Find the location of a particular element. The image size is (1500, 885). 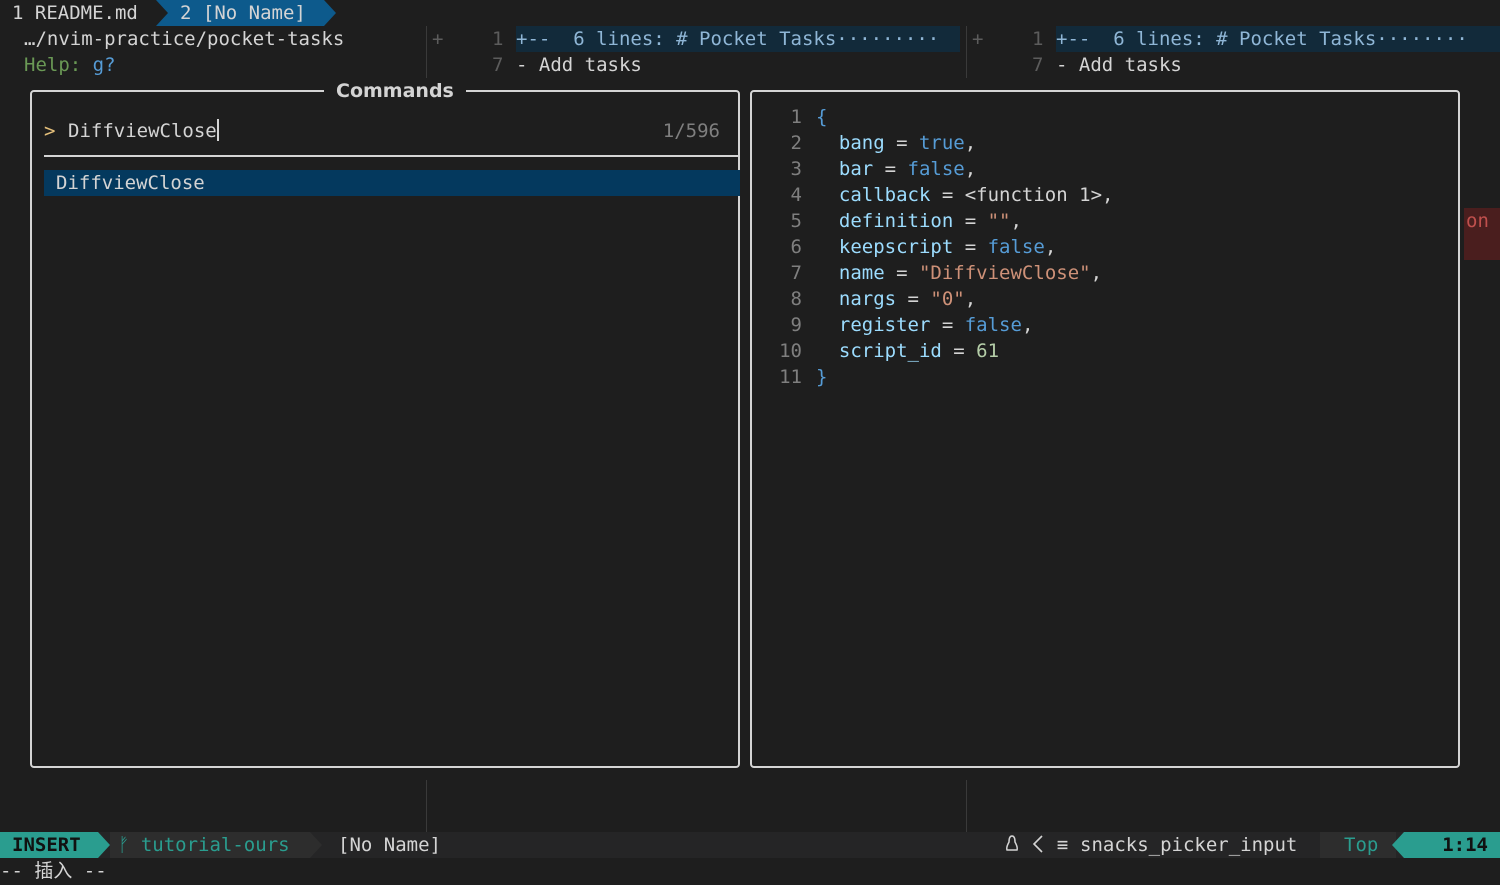

preview-line: 7 name = "DiffviewClose", is located at coordinates (928, 273).